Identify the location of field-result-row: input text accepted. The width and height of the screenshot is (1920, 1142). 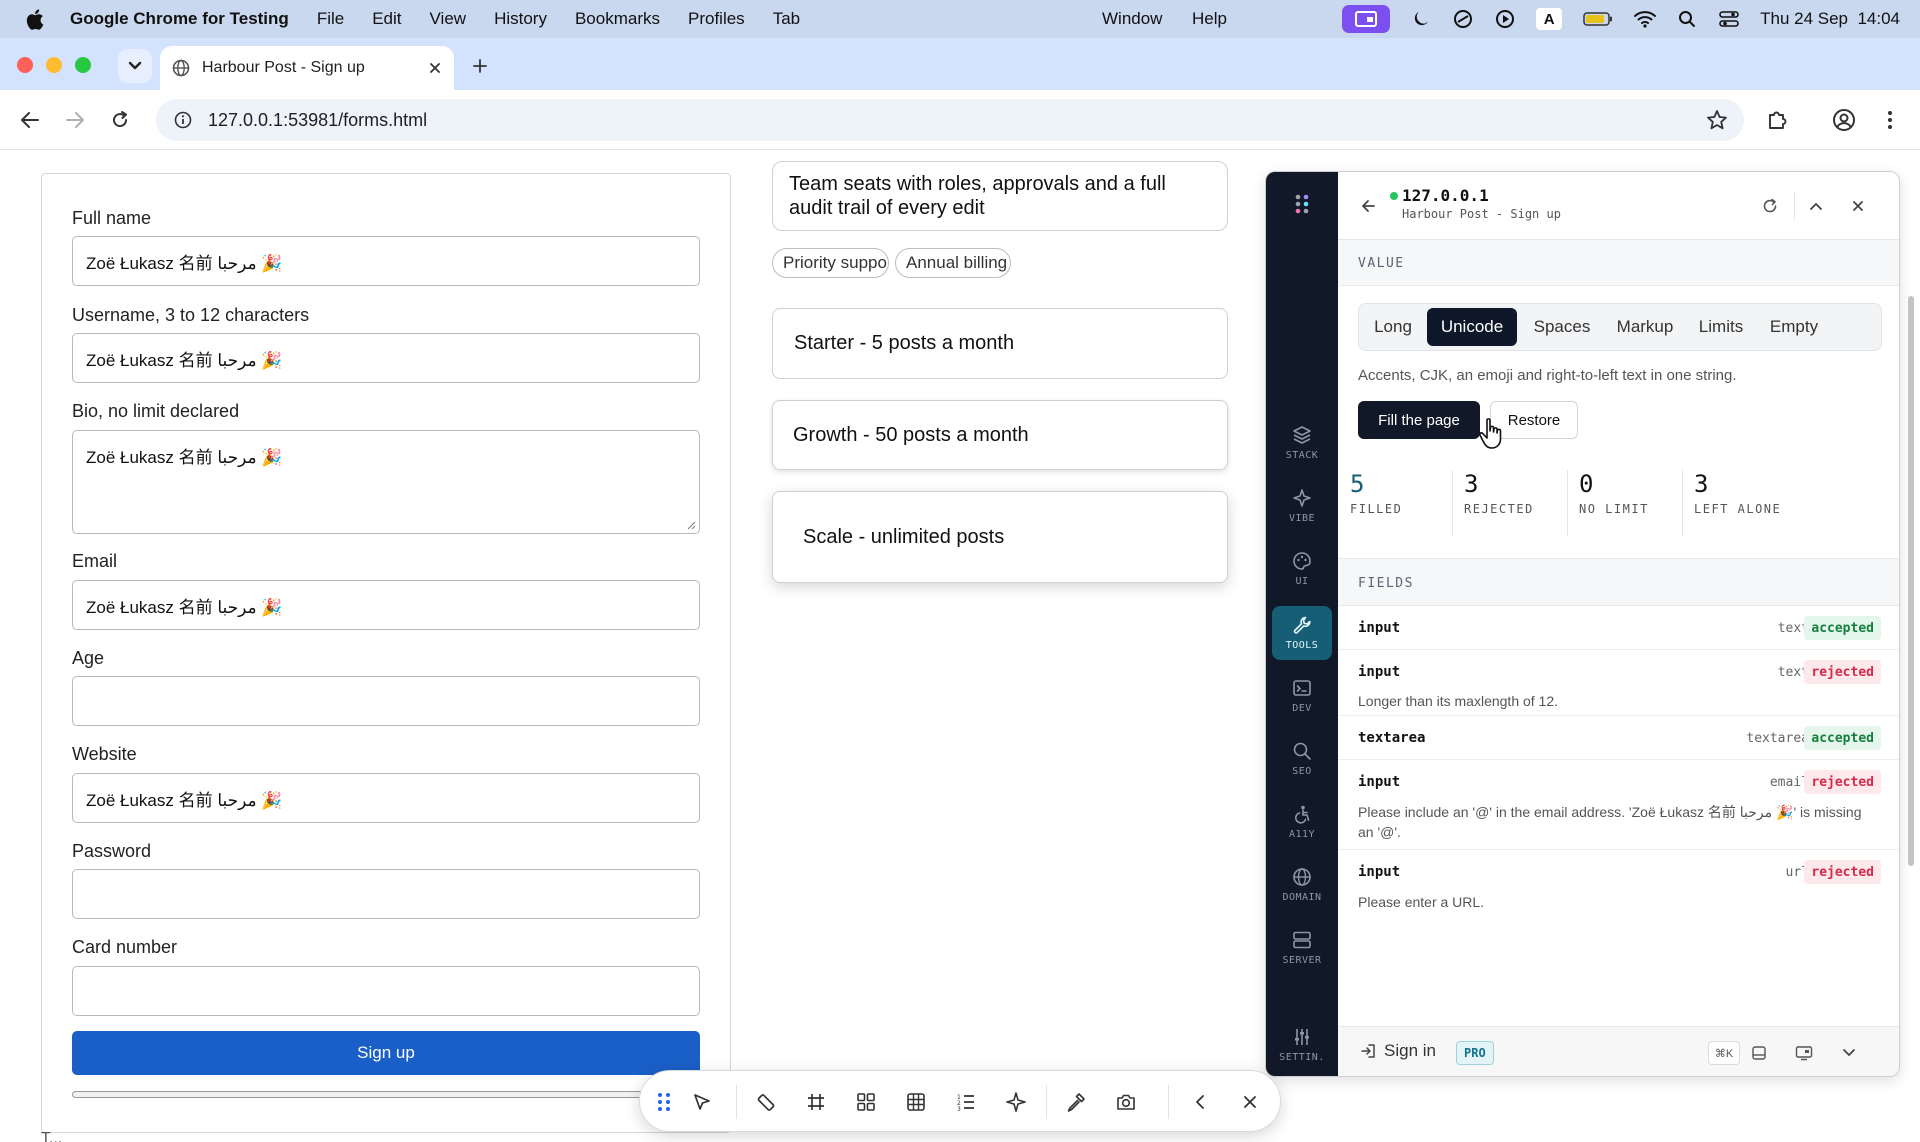
(1618, 628).